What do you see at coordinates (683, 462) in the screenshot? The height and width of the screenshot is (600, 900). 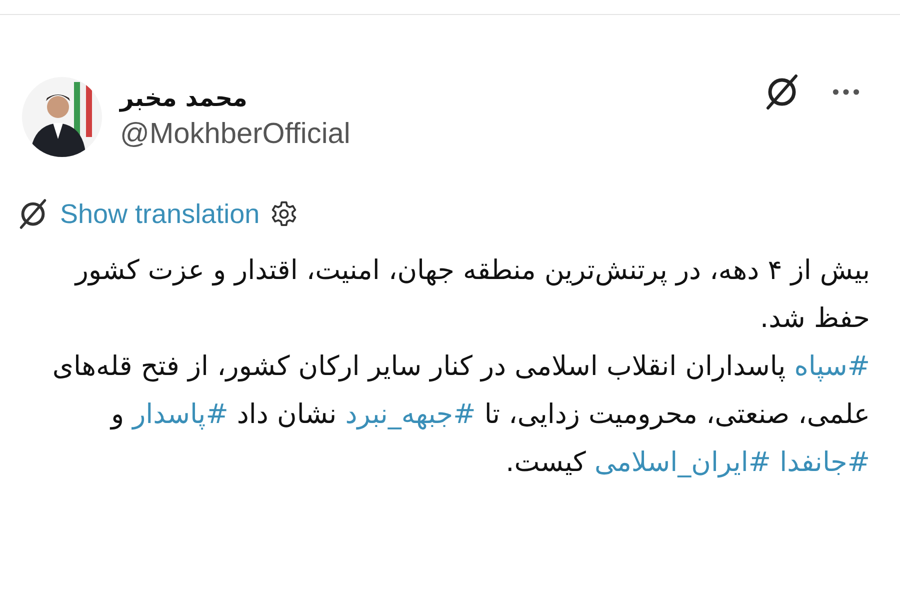 I see `hashtag-link: #ایران_اسلامی` at bounding box center [683, 462].